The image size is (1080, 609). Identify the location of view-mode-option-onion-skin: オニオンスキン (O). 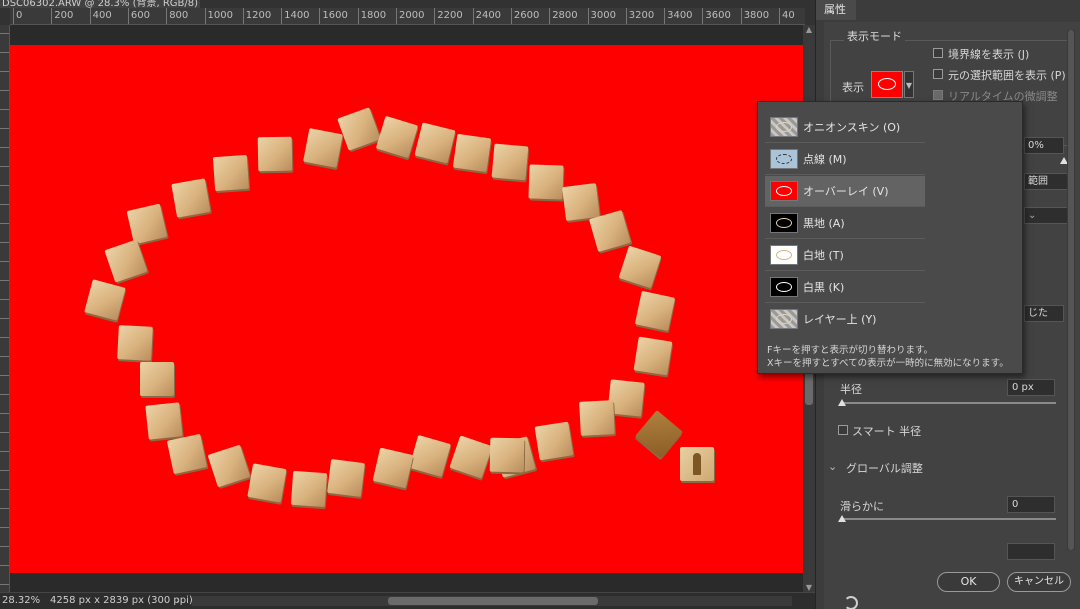
(845, 127).